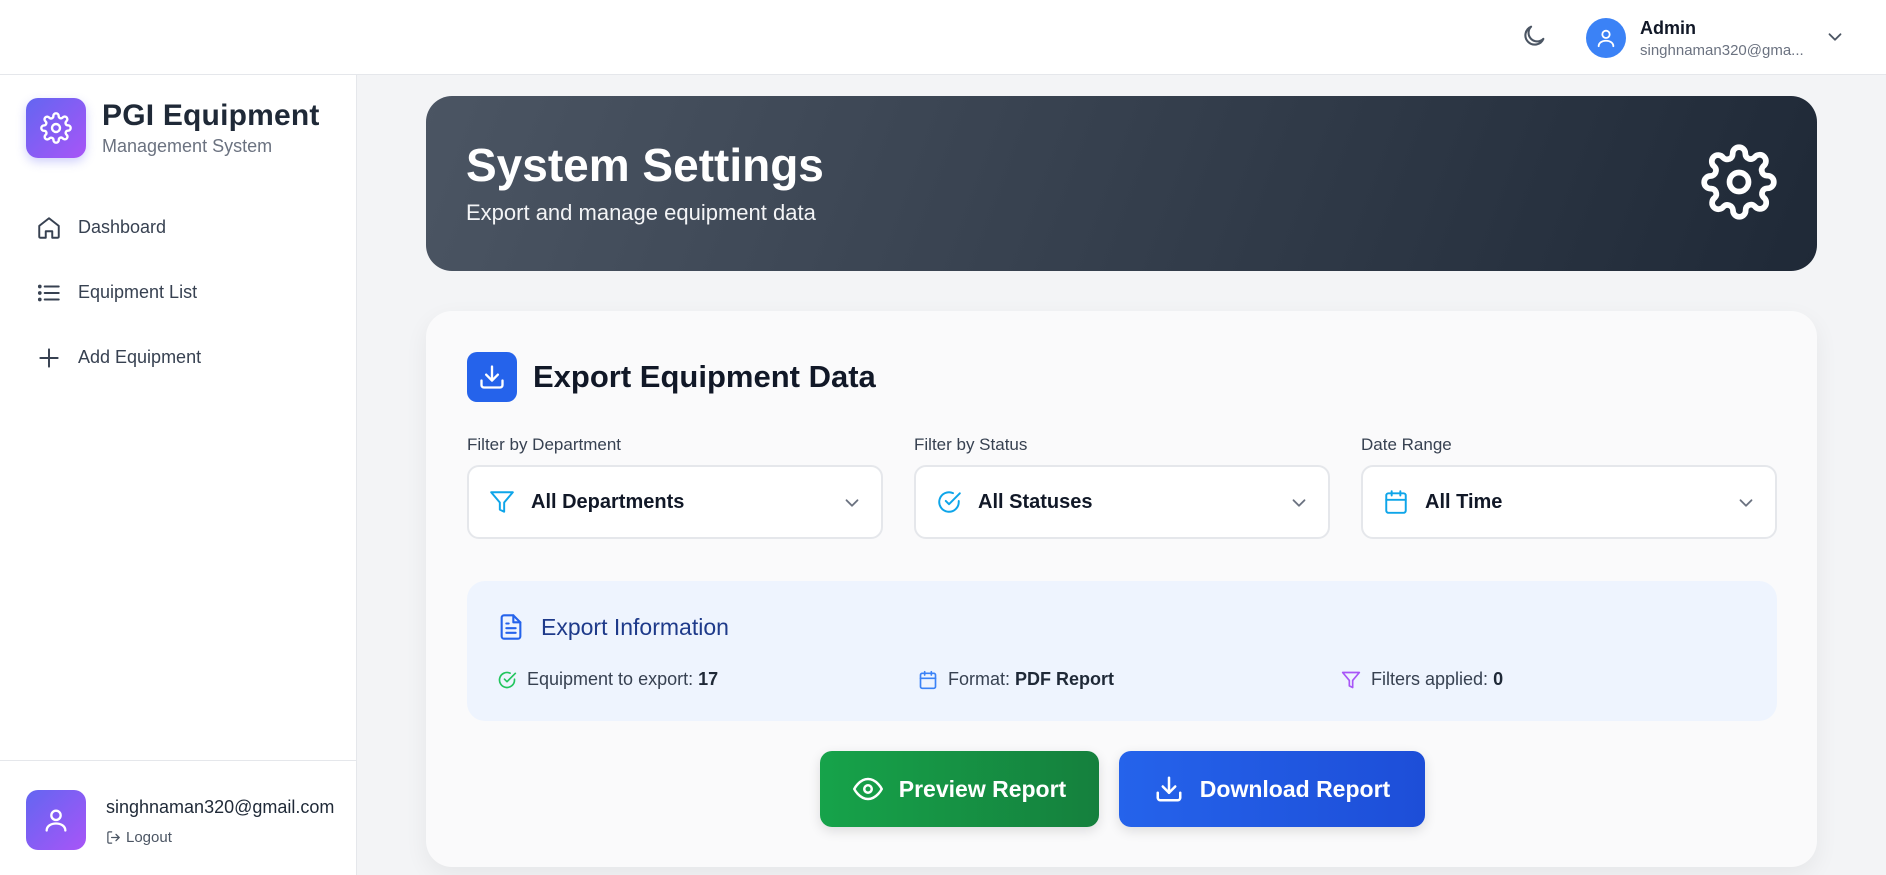  What do you see at coordinates (1534, 36) in the screenshot?
I see `dark-mode-toggle-icon` at bounding box center [1534, 36].